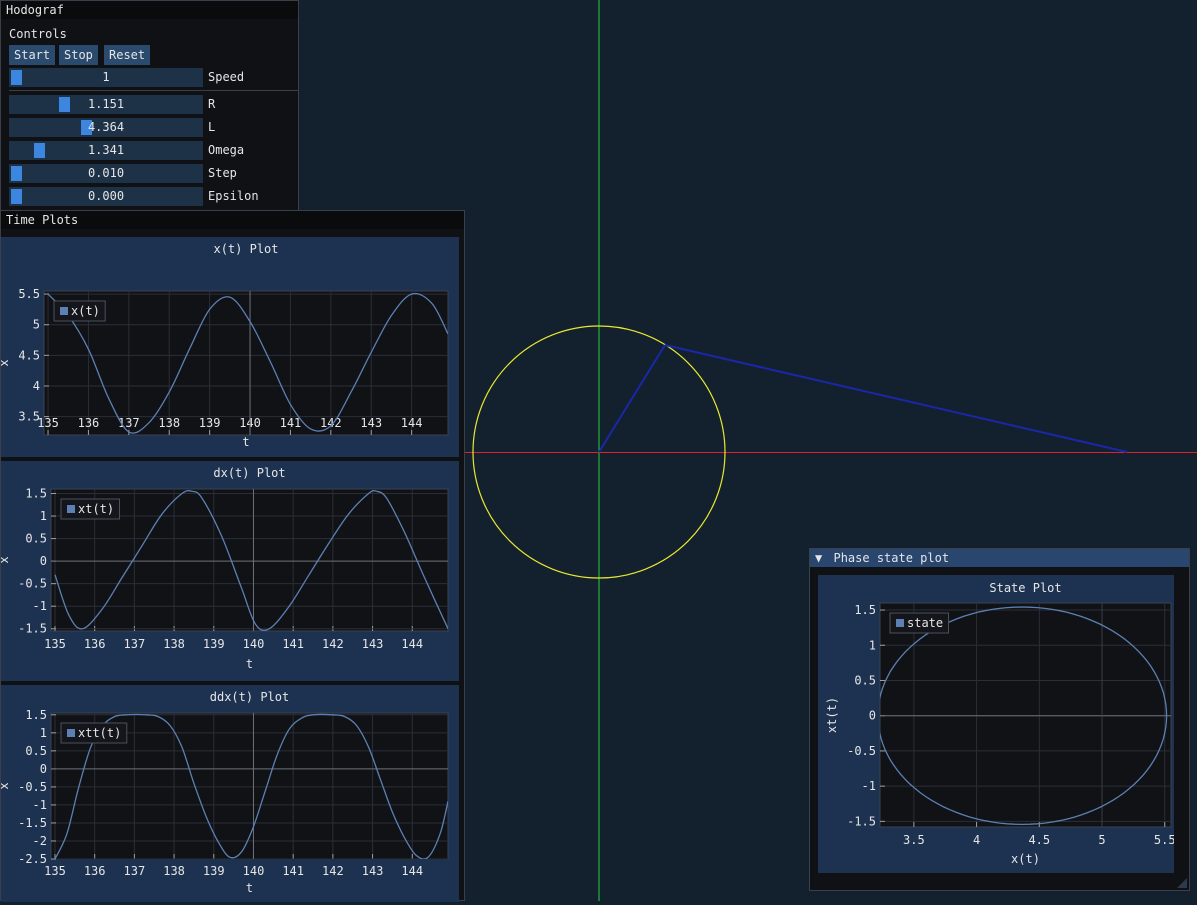 Image resolution: width=1197 pixels, height=905 pixels. I want to click on omega-label: Omega, so click(226, 150).